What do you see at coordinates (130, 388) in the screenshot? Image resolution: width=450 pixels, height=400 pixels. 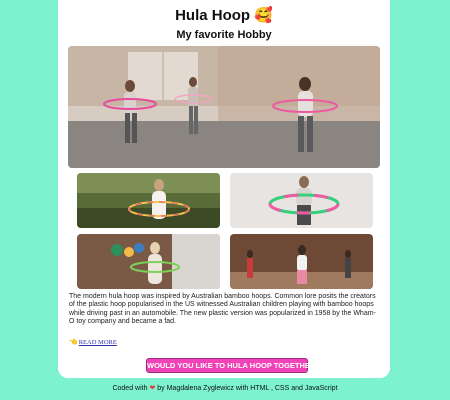 I see `footer-prefix: Coded with` at bounding box center [130, 388].